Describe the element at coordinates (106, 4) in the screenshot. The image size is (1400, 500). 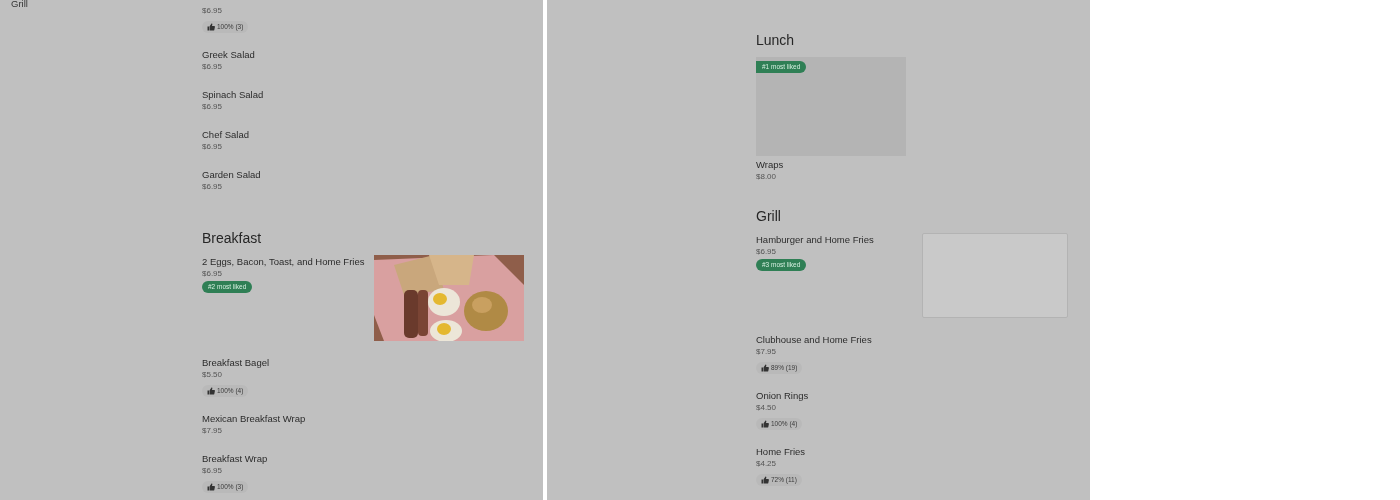
I see `sidebar-item: Grill` at that location.